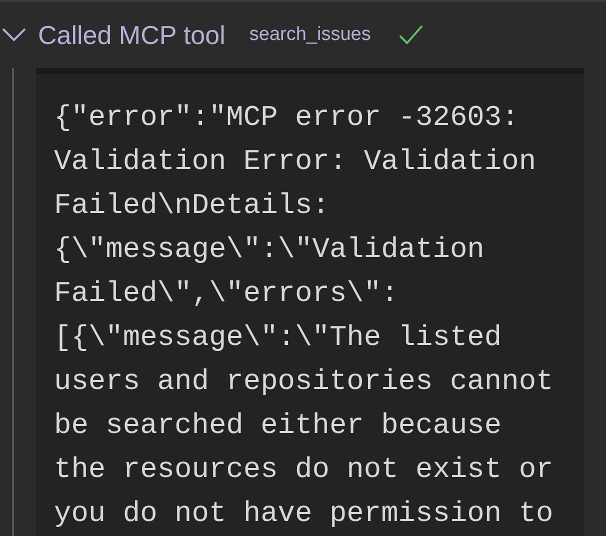  Describe the element at coordinates (310, 35) in the screenshot. I see `tool-name-tag: search_issues` at that location.